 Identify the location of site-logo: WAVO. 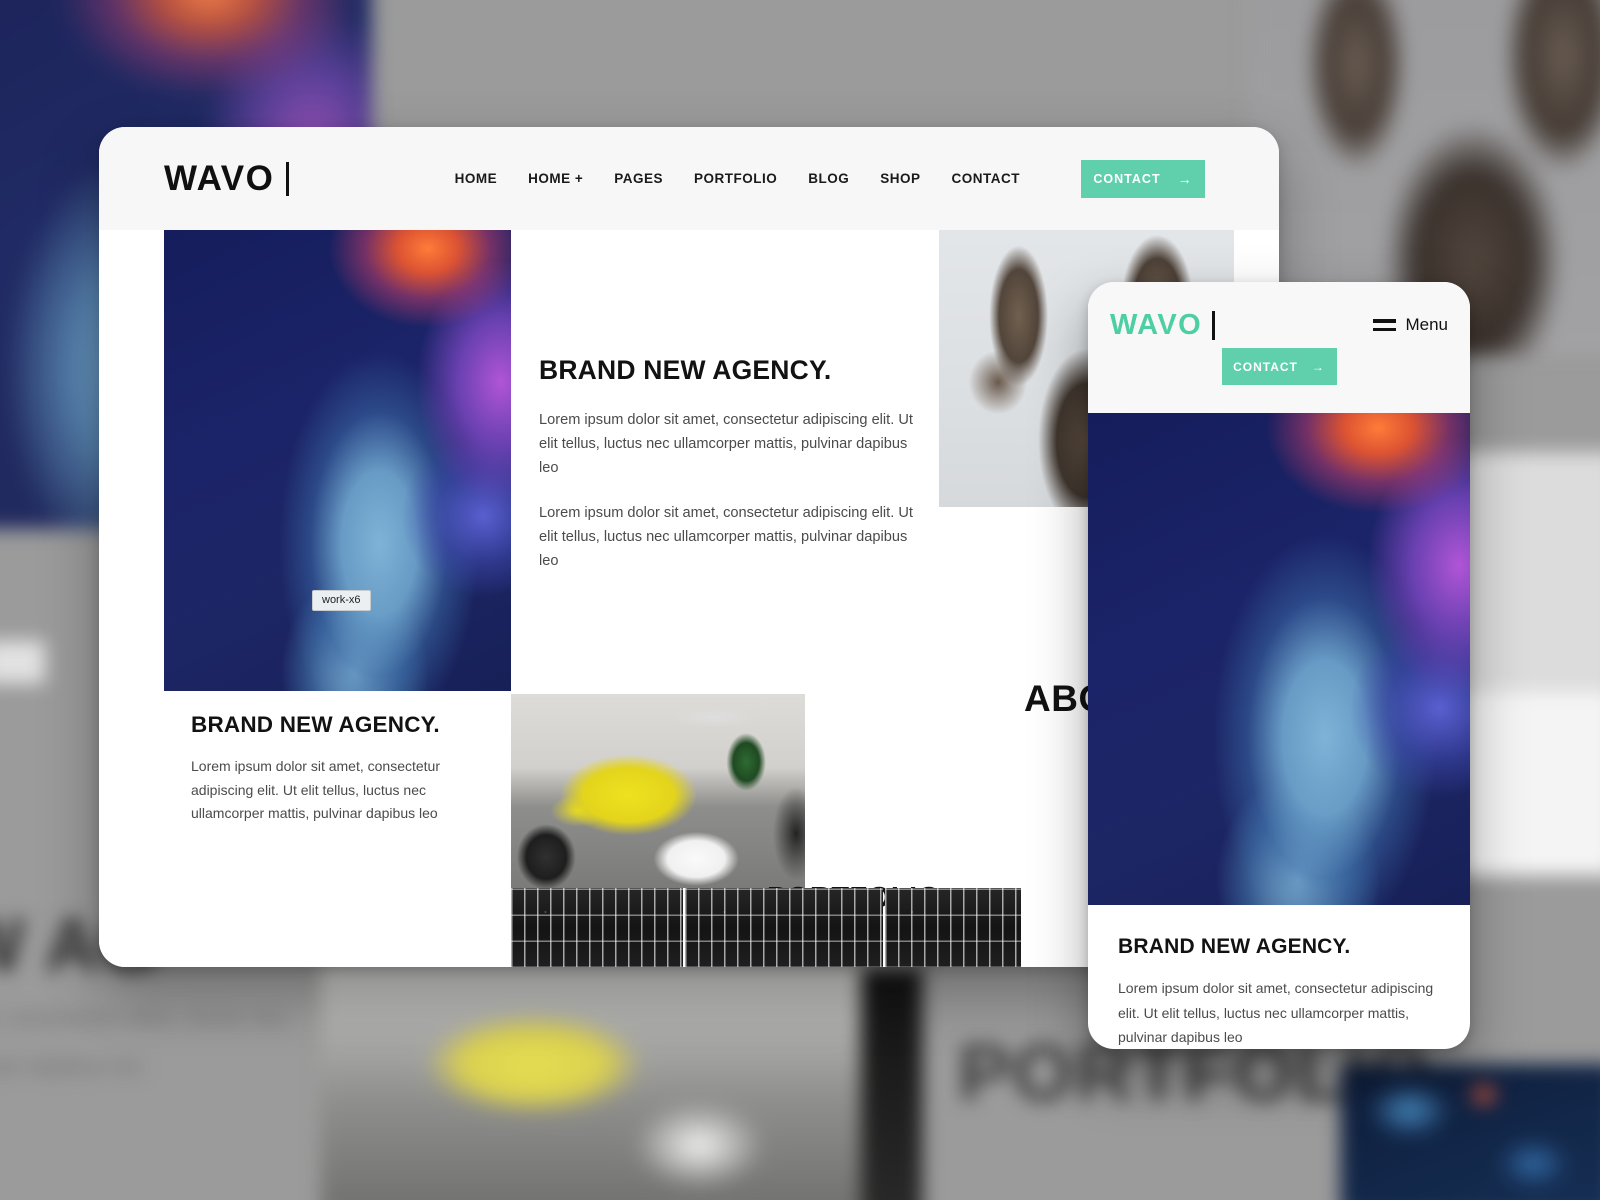
(227, 178).